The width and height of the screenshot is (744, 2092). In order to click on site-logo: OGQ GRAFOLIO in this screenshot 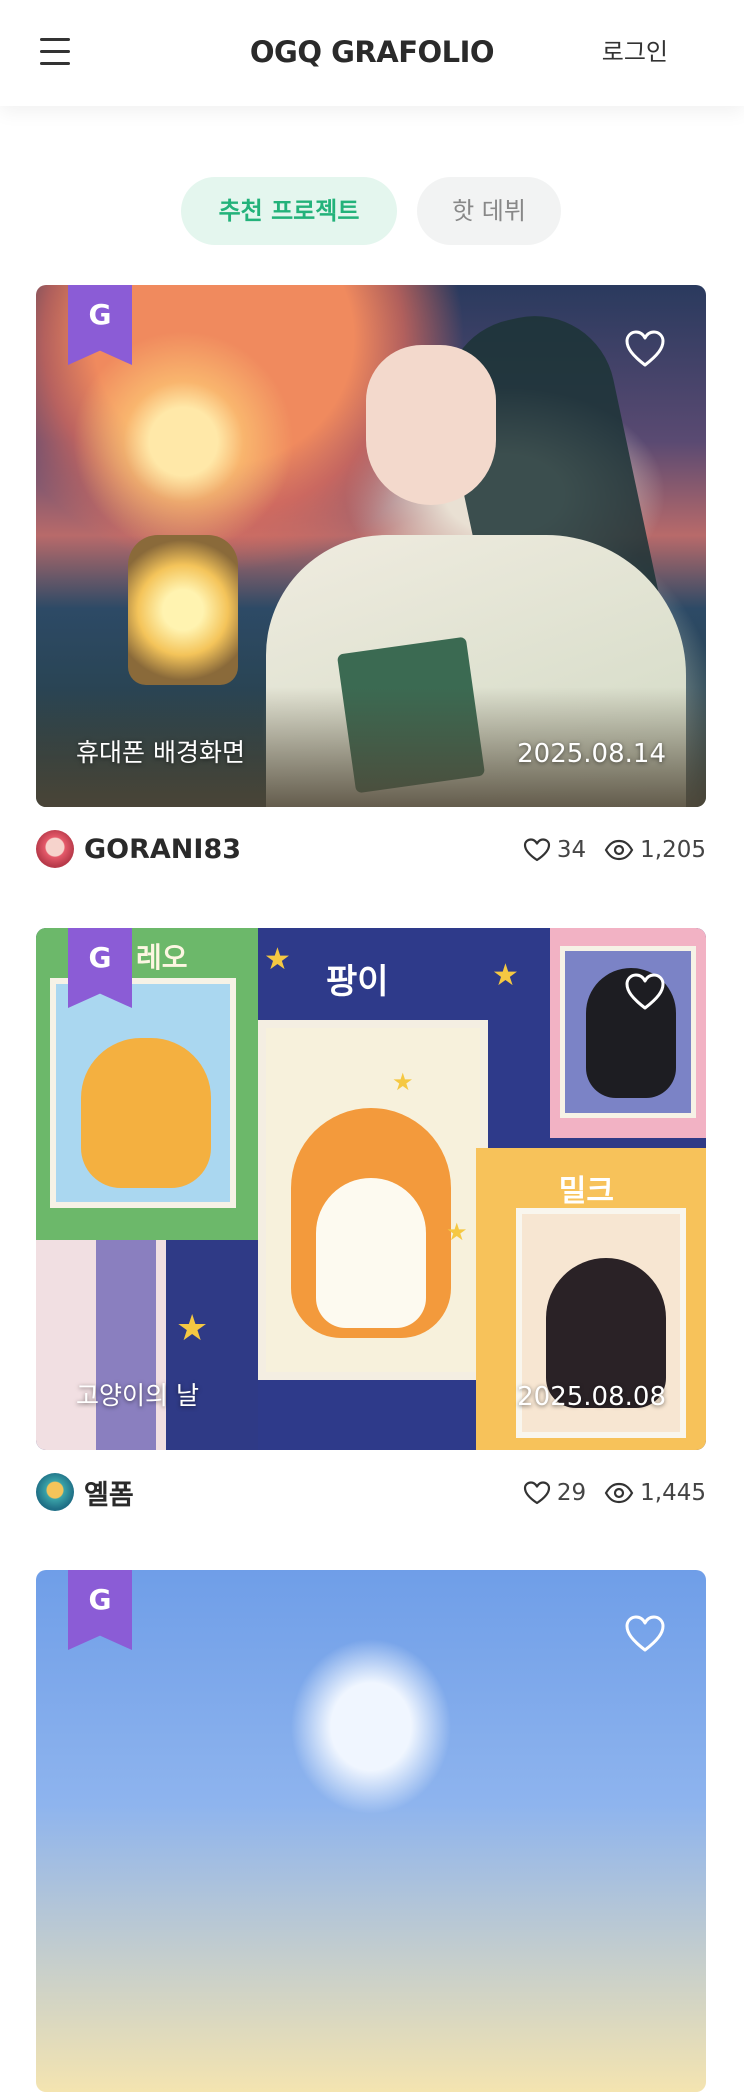, I will do `click(372, 52)`.